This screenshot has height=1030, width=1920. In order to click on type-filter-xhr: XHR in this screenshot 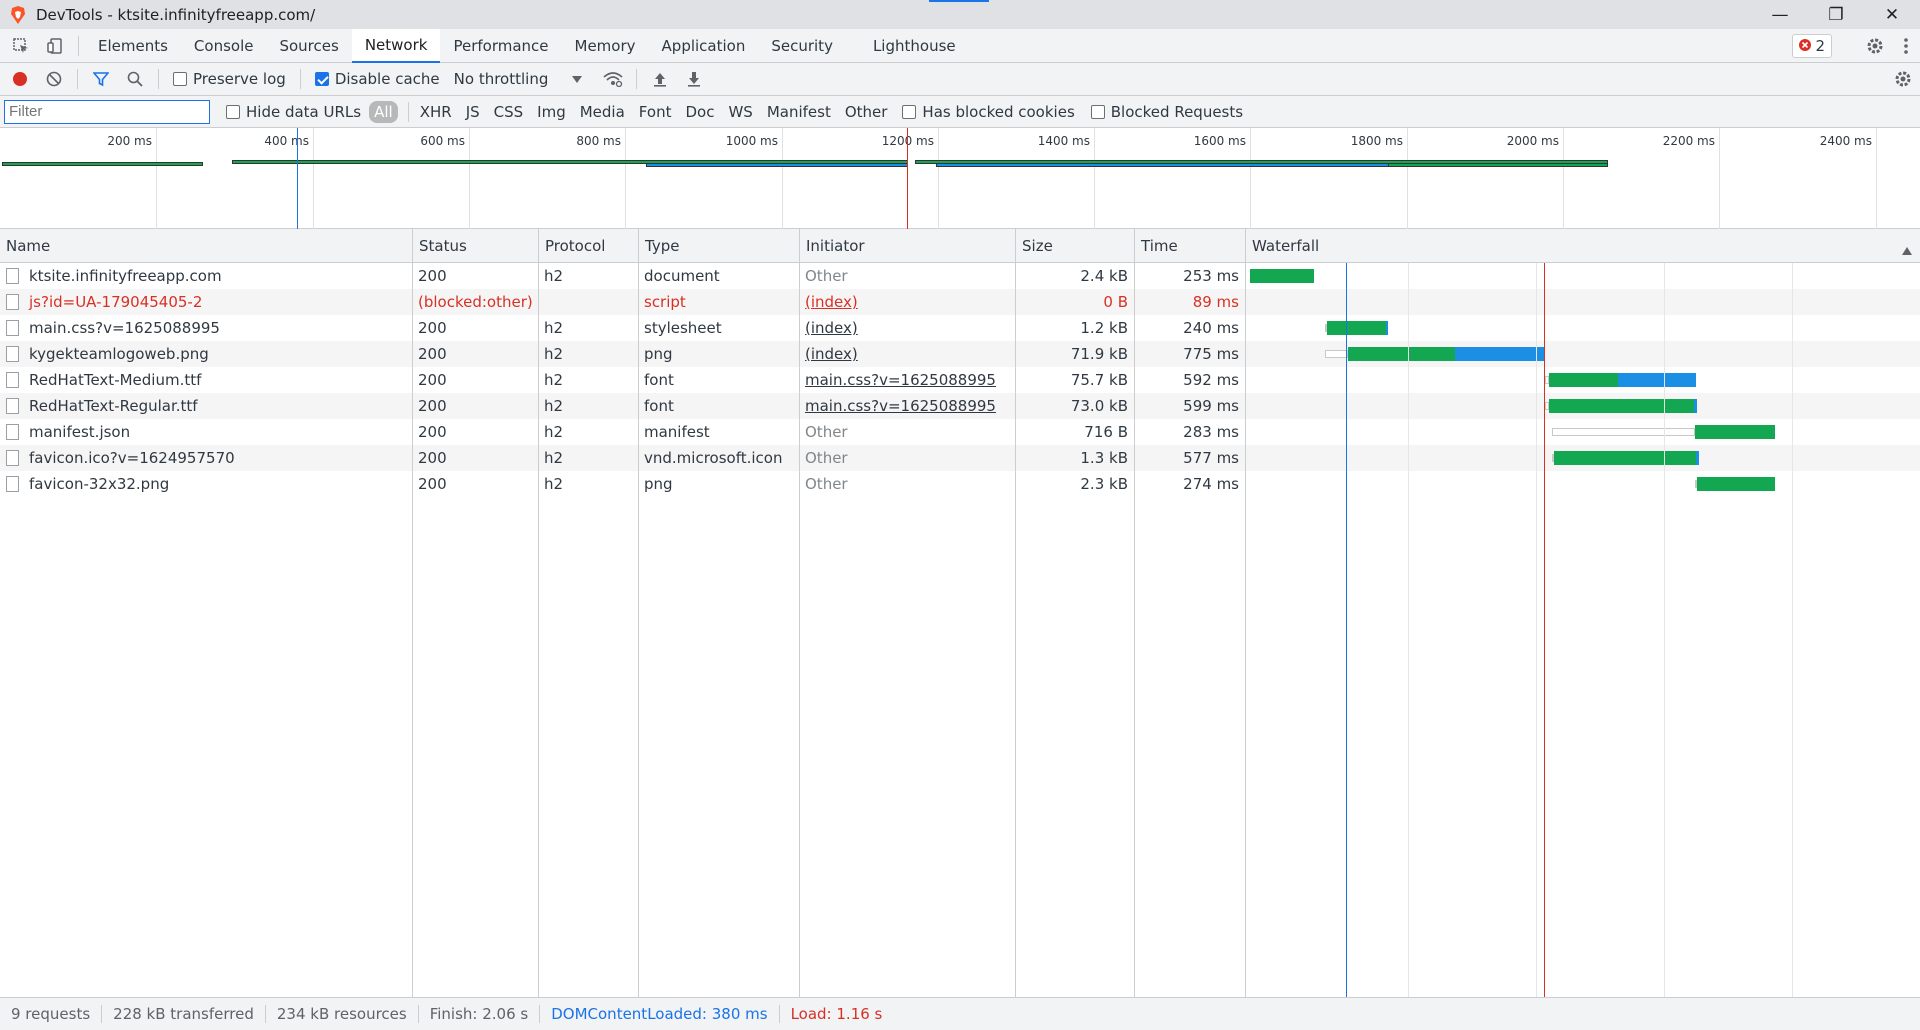, I will do `click(436, 112)`.